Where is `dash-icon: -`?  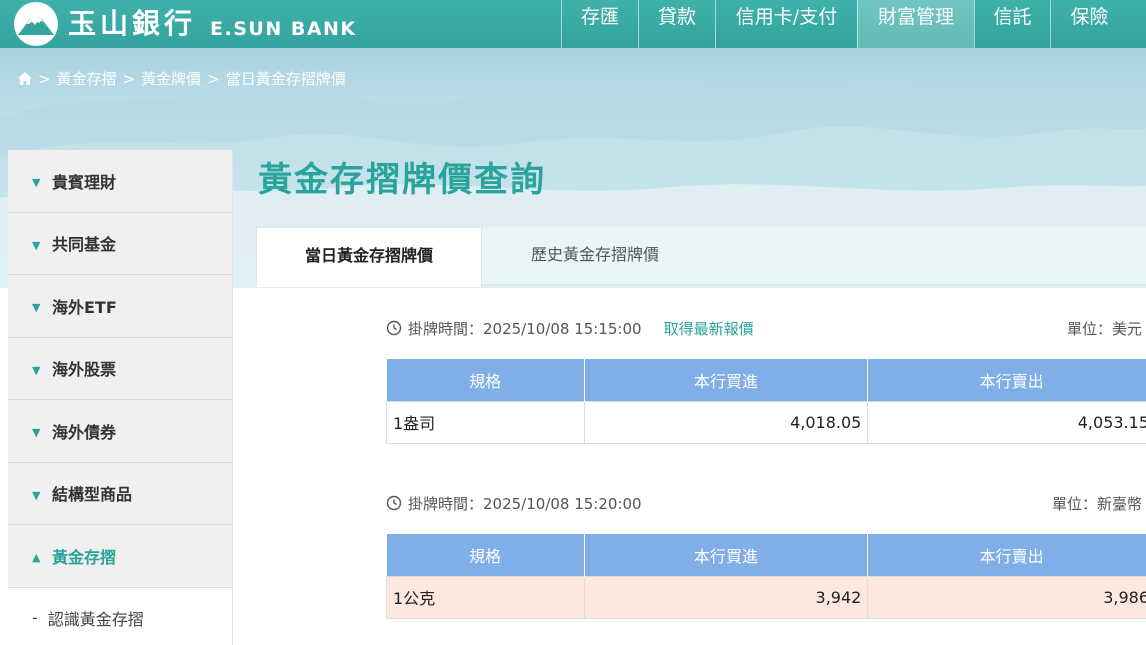 dash-icon: - is located at coordinates (35, 617).